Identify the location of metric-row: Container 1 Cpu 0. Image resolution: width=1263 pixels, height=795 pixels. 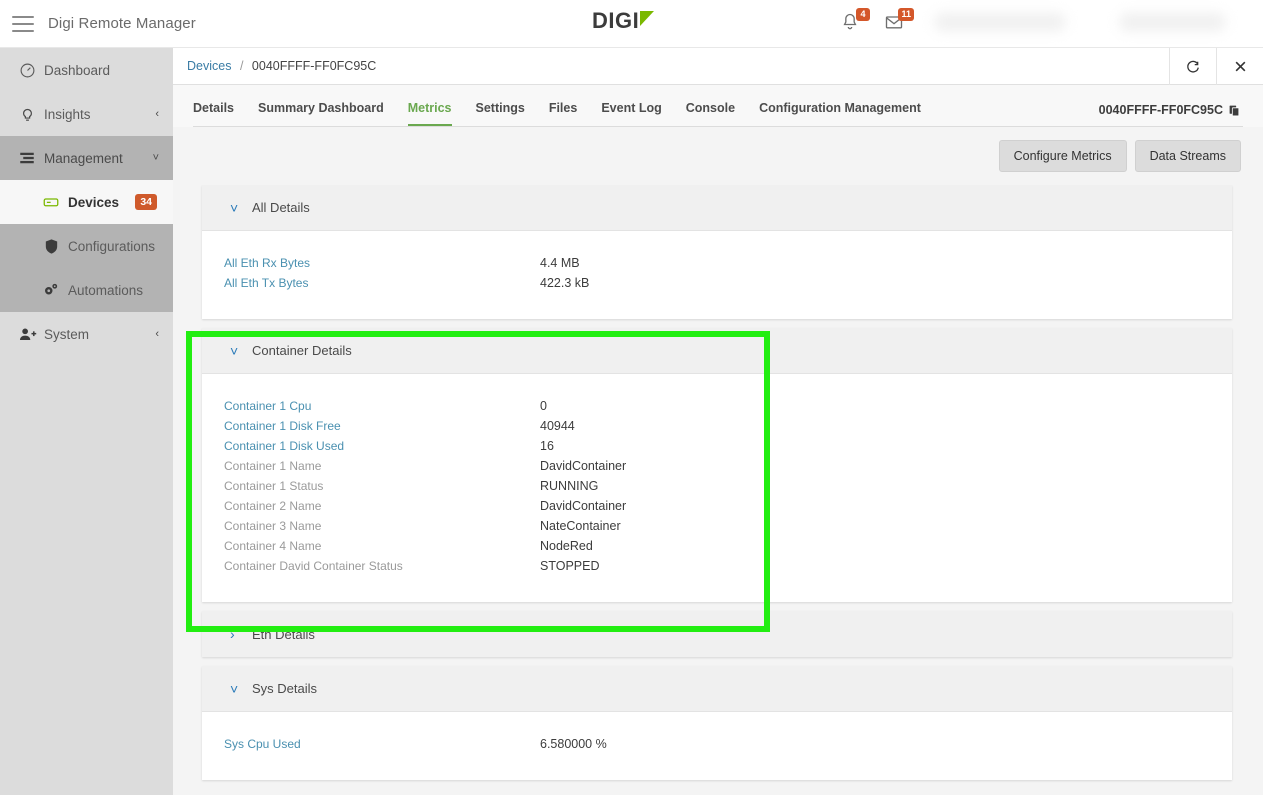
(717, 406).